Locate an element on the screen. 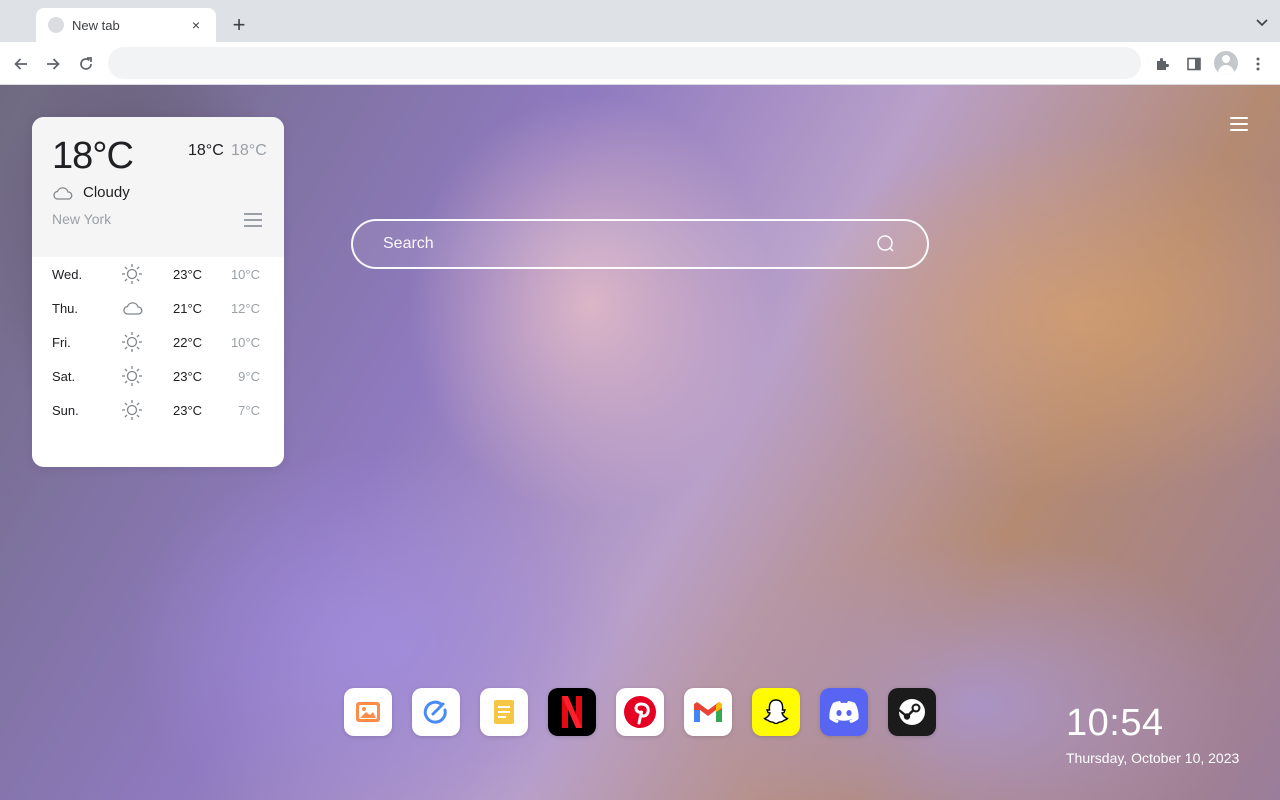  weather-city: New York is located at coordinates (82, 219).